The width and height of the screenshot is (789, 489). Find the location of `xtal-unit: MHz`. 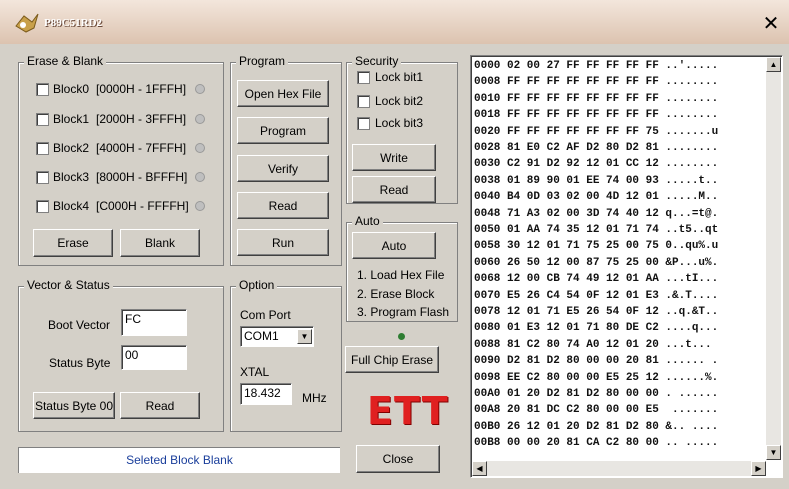

xtal-unit: MHz is located at coordinates (314, 398).